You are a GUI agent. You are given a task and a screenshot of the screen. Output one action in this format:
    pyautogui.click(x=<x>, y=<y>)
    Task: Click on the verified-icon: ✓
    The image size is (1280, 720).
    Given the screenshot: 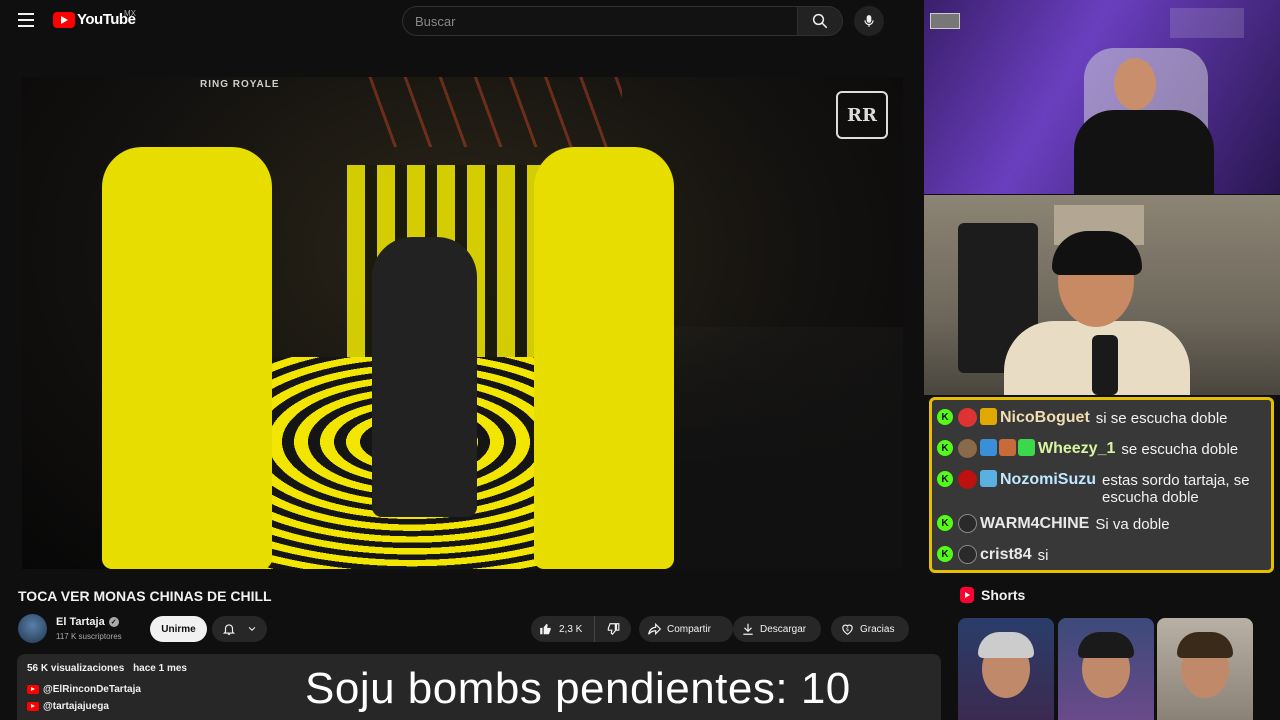 What is the action you would take?
    pyautogui.click(x=113, y=622)
    